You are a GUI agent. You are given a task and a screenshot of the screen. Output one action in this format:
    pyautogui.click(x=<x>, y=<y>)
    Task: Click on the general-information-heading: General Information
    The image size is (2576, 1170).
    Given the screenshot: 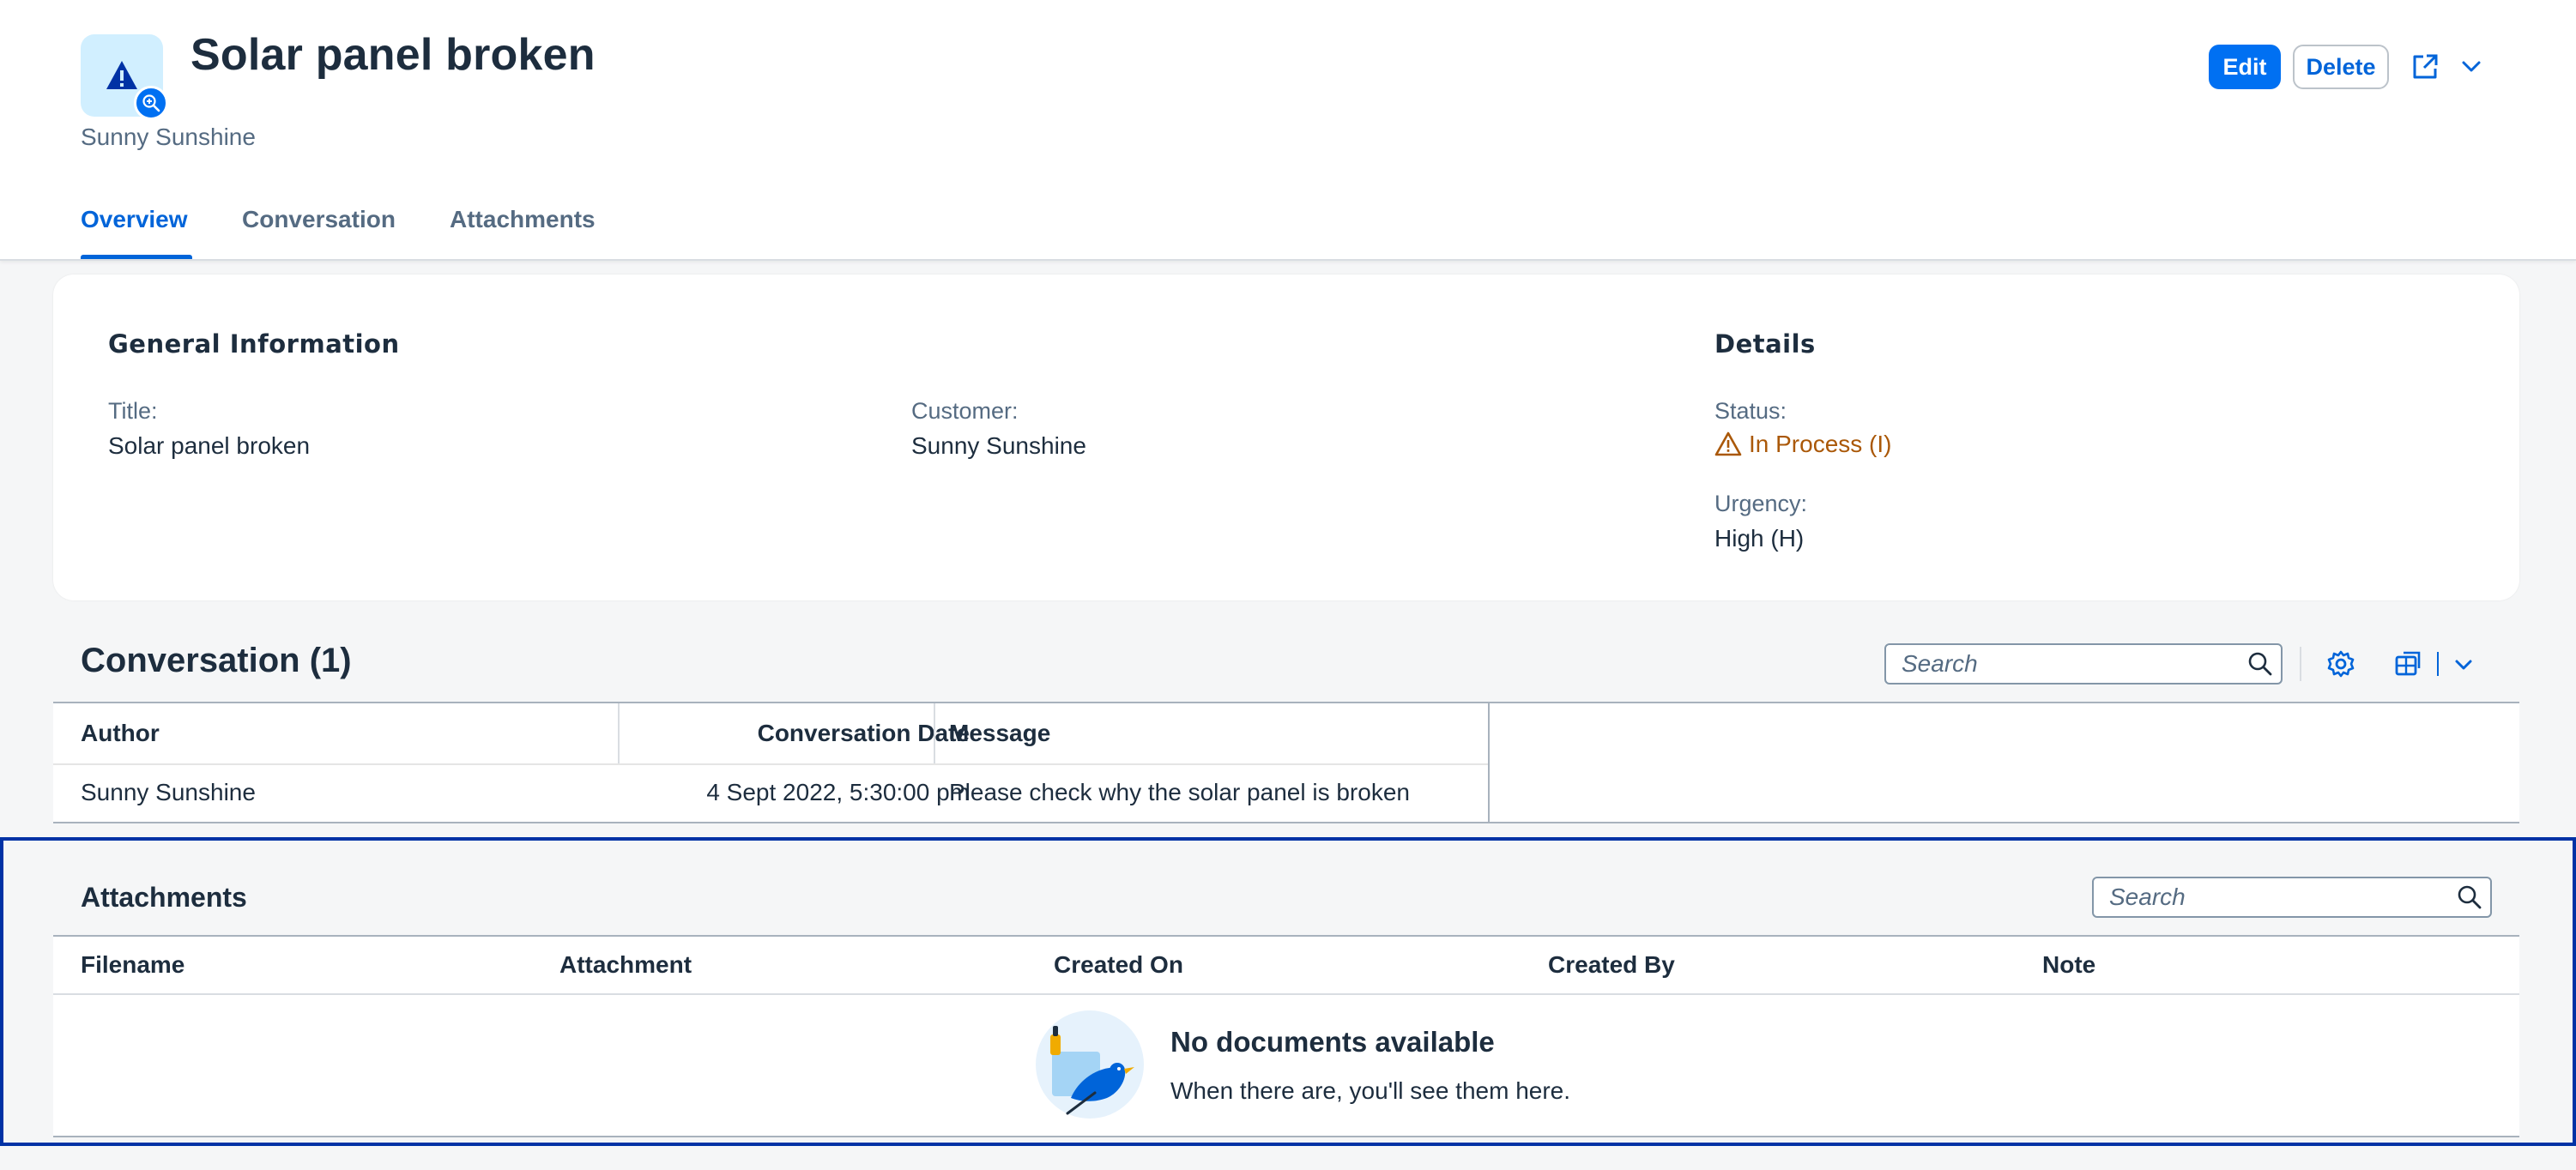 What is the action you would take?
    pyautogui.click(x=254, y=344)
    